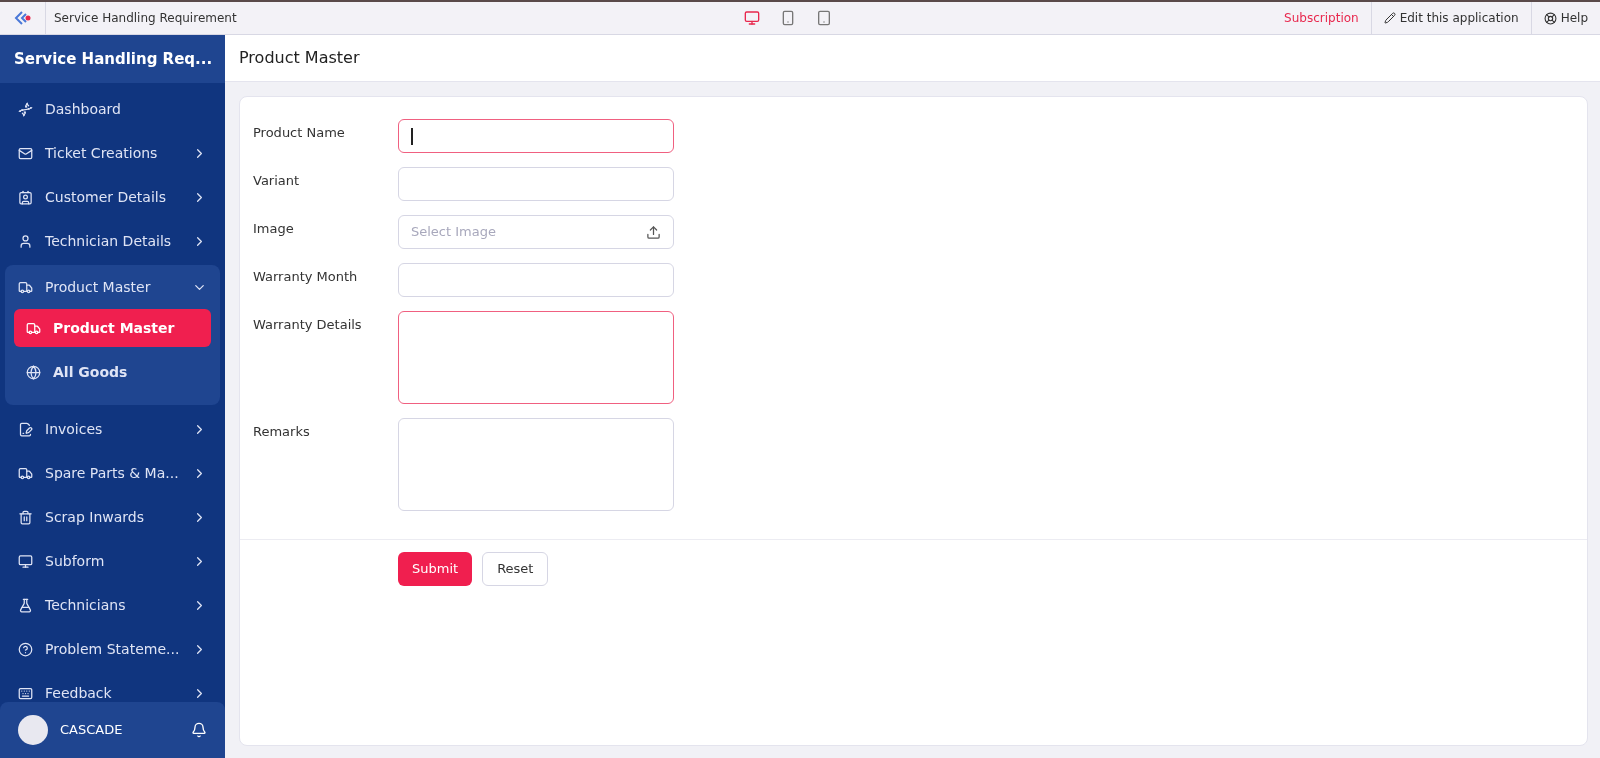 The width and height of the screenshot is (1600, 758). What do you see at coordinates (25, 693) in the screenshot?
I see `keyboard-icon` at bounding box center [25, 693].